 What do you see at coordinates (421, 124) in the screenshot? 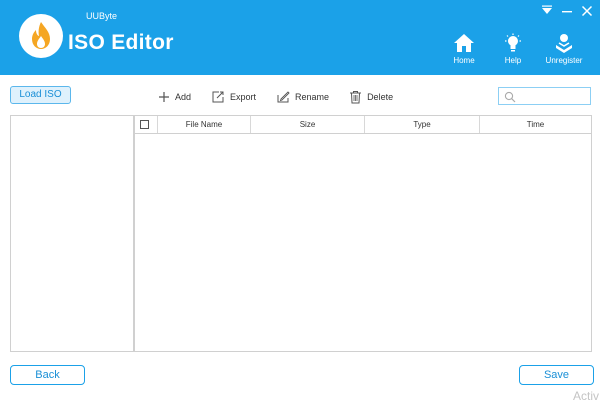
I see `column-header-type: Type` at bounding box center [421, 124].